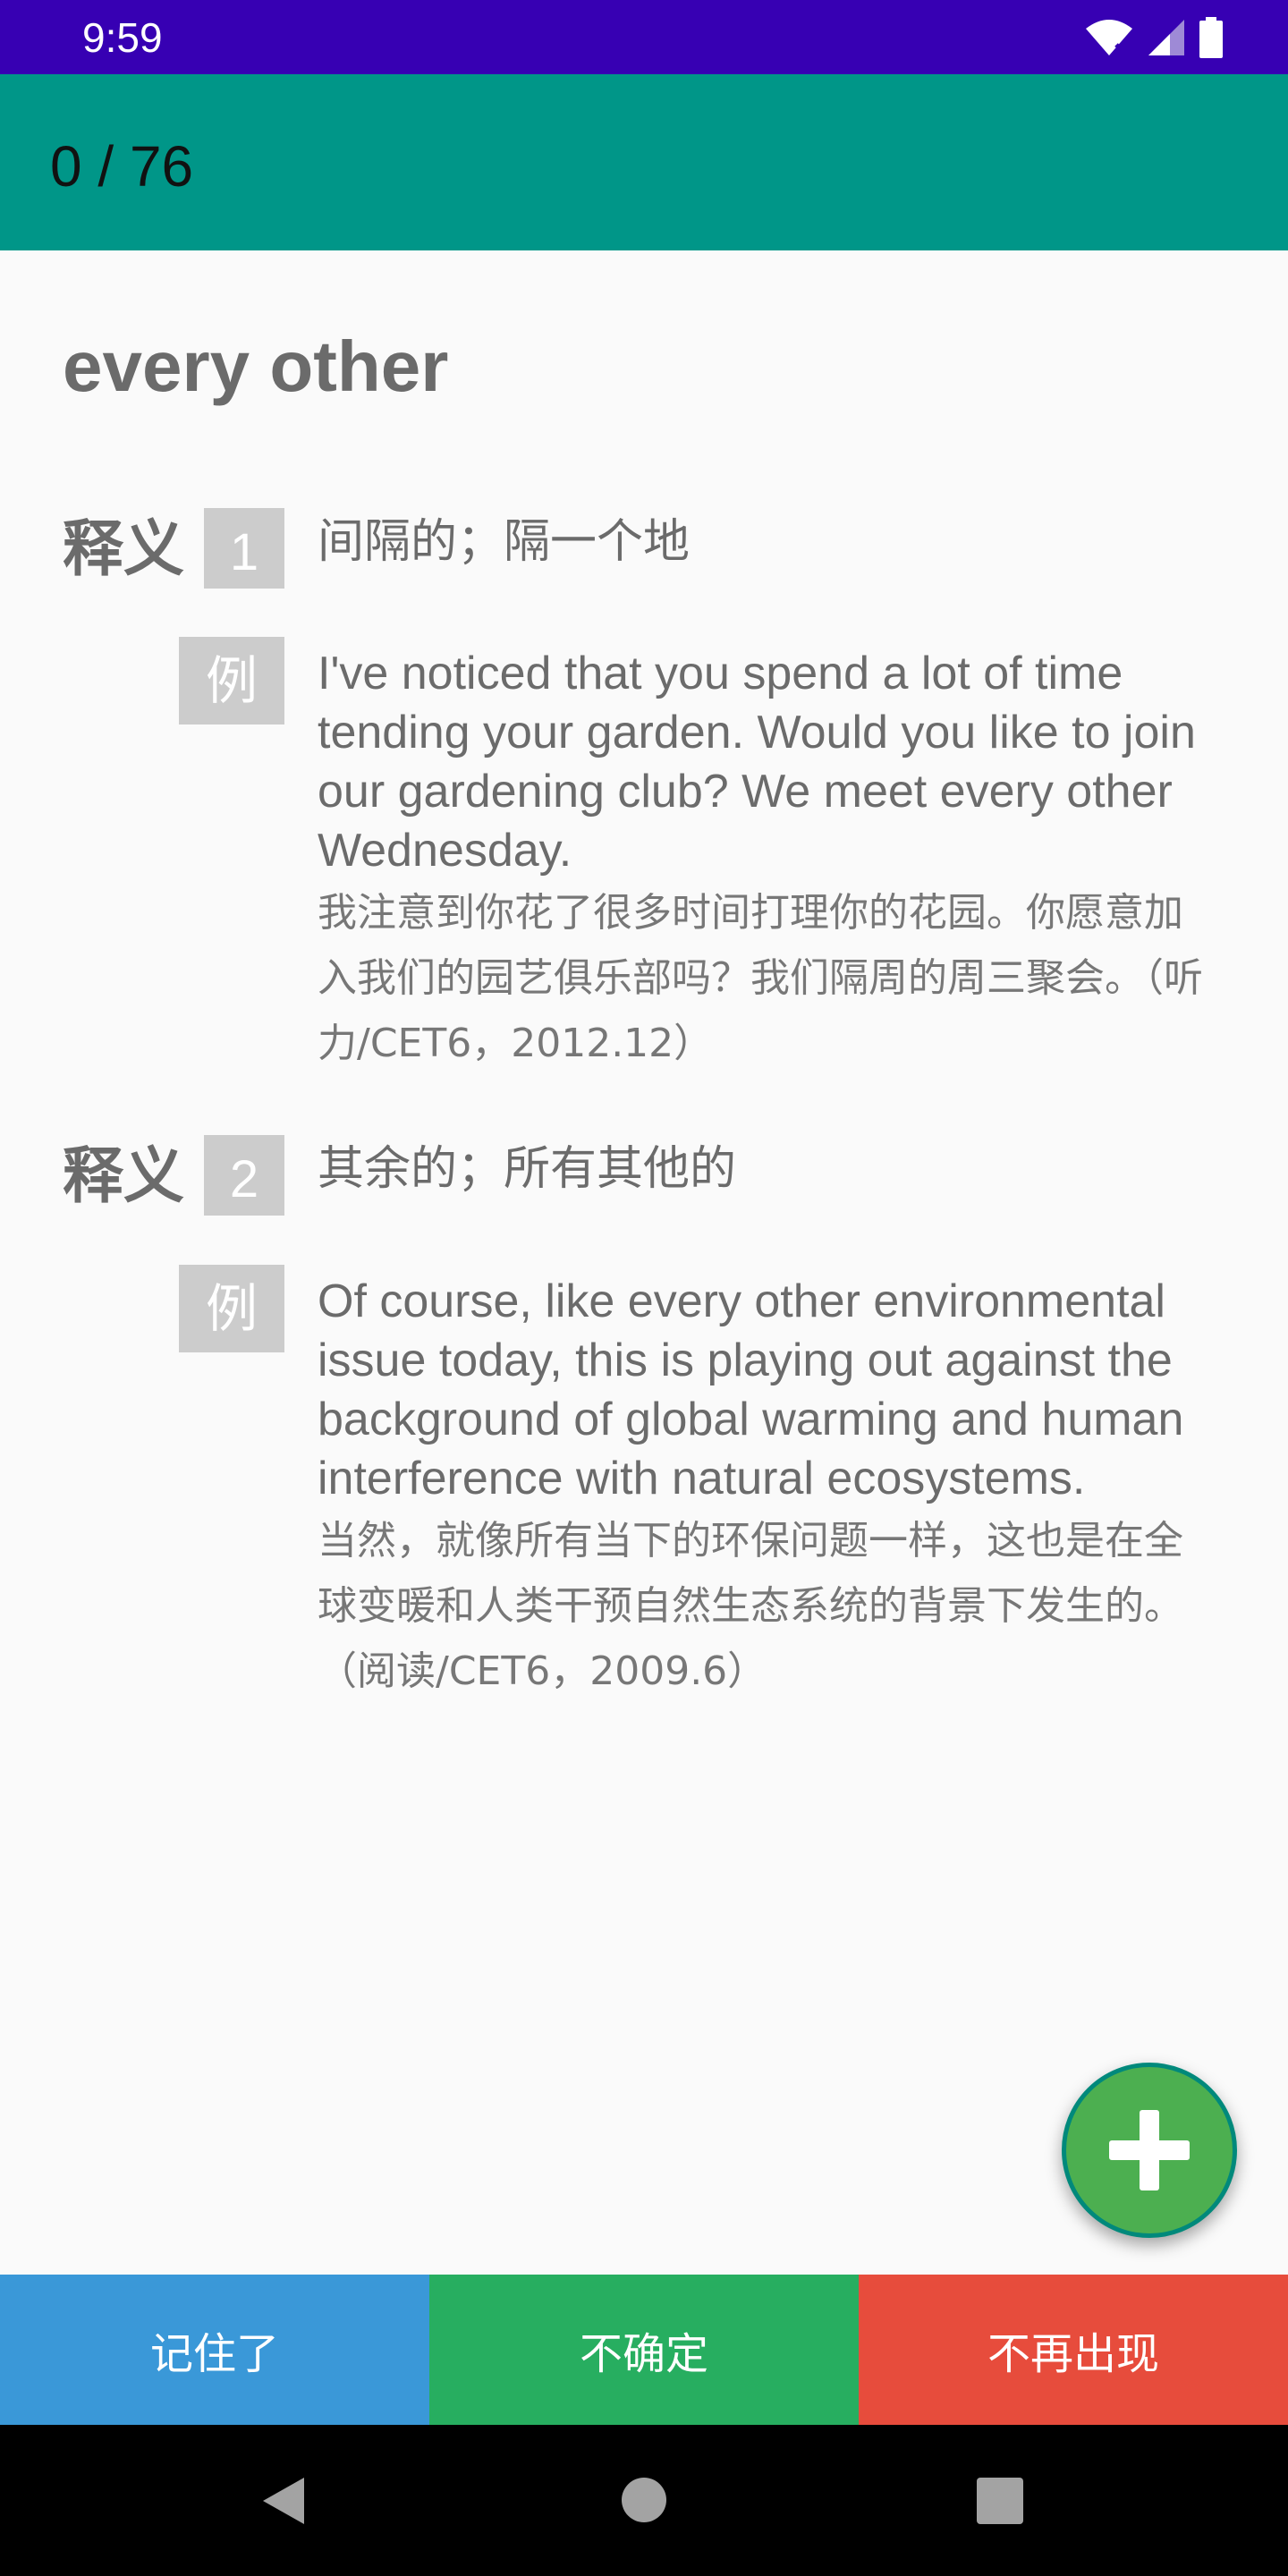 This screenshot has width=1288, height=2576. Describe the element at coordinates (527, 1169) in the screenshot. I see `definition-meaning: 其余的；所有其他的` at that location.